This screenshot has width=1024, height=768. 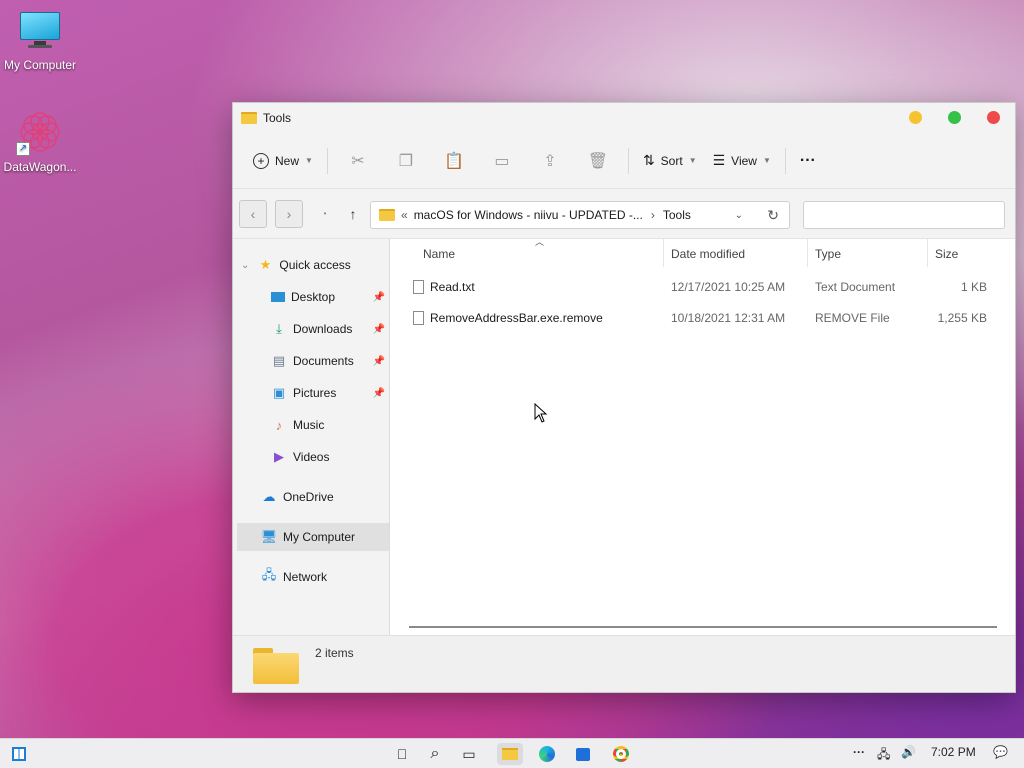 I want to click on sort-button: ⇅ Sort ▼, so click(x=670, y=160).